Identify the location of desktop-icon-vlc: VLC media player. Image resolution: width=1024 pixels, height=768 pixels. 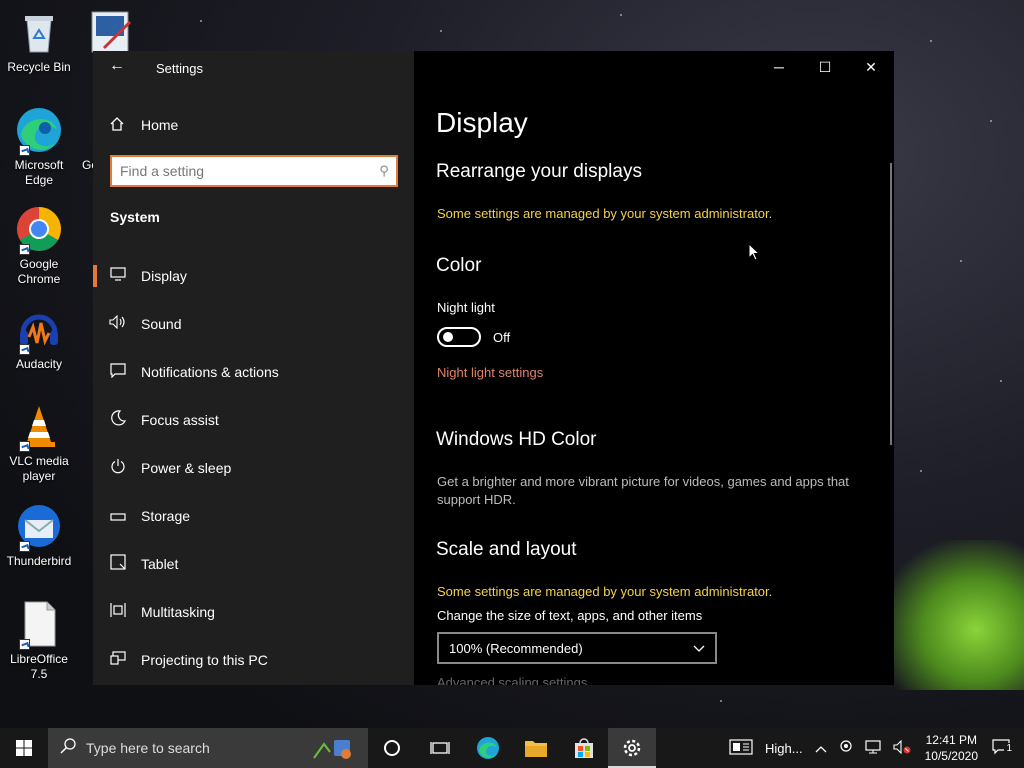
(39, 443).